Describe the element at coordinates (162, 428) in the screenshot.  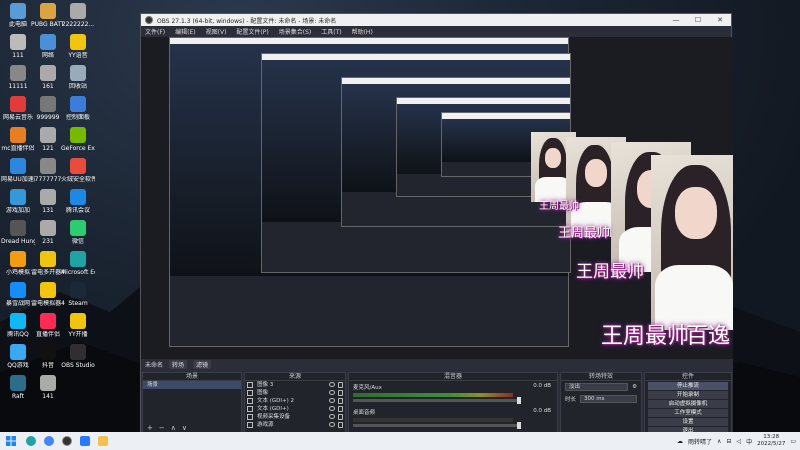
I see `remove-scene-icon: −` at that location.